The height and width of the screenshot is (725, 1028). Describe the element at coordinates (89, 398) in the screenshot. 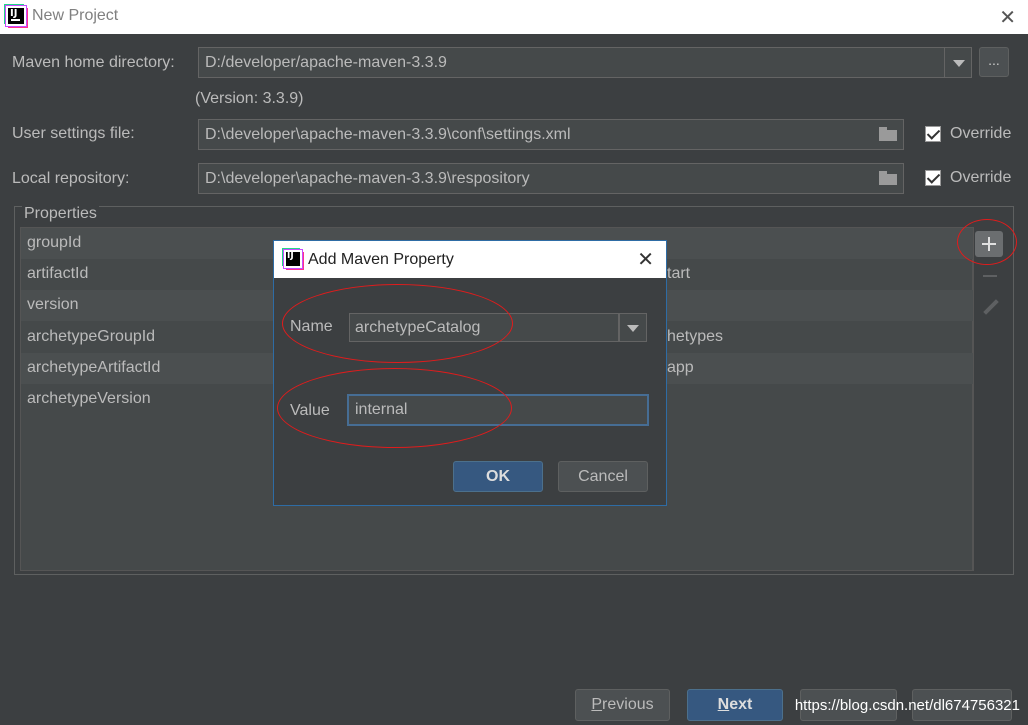

I see `property-key: archetypeVersion` at that location.